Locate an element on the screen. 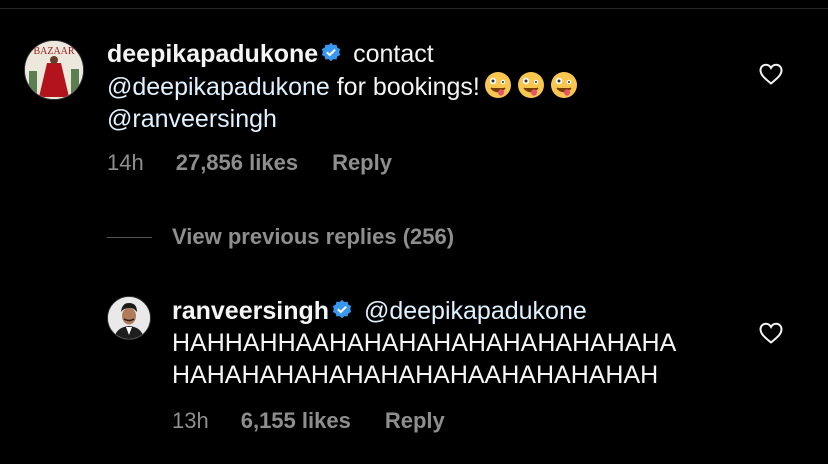 The image size is (828, 464). avatar-ranveersingh is located at coordinates (129, 318).